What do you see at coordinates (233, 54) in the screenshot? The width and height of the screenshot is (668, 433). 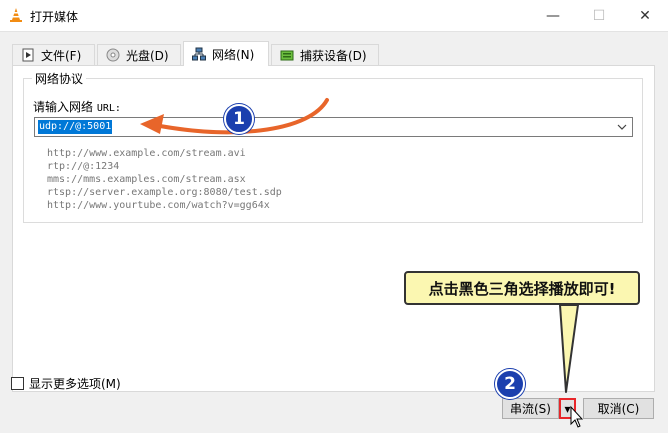 I see `tab-network-label: 网络(N)` at bounding box center [233, 54].